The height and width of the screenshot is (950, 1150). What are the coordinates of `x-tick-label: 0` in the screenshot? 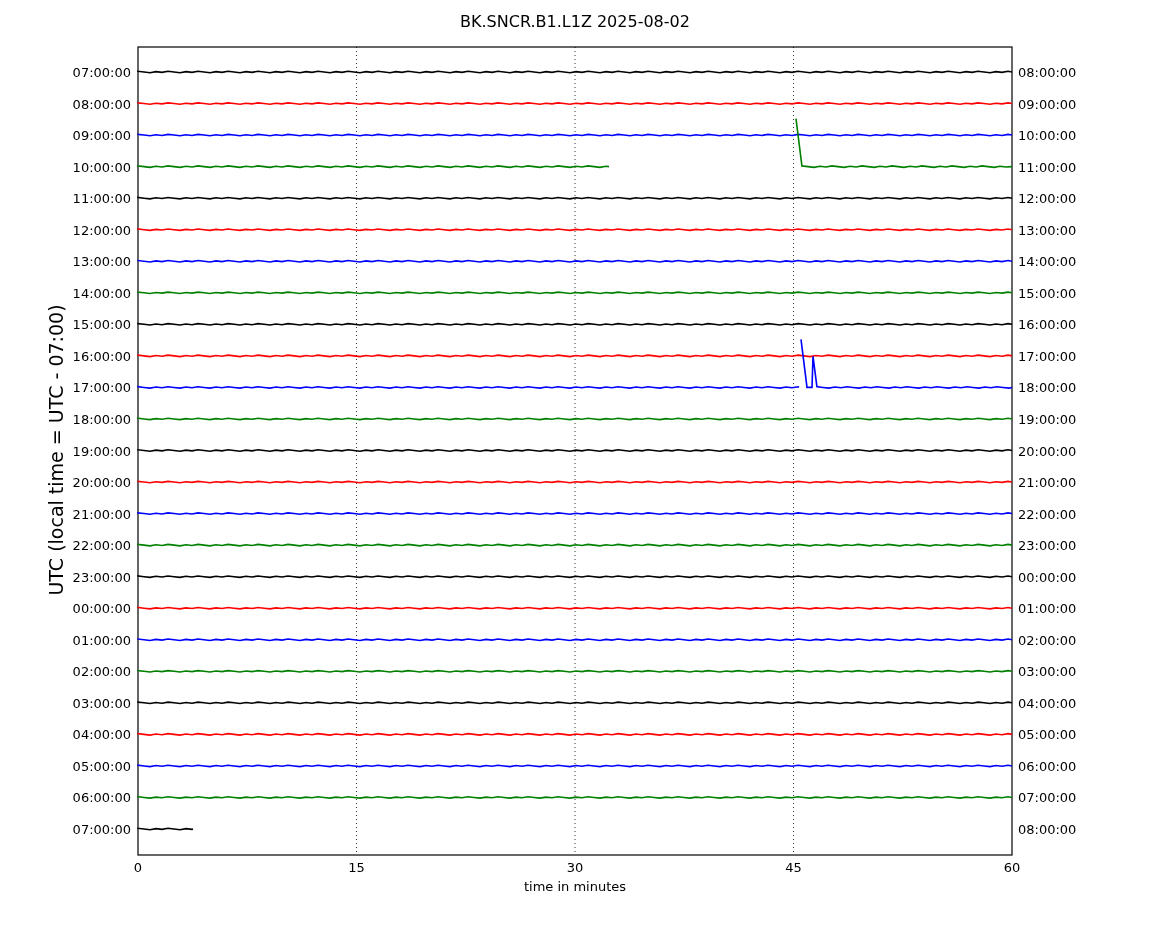 It's located at (138, 867).